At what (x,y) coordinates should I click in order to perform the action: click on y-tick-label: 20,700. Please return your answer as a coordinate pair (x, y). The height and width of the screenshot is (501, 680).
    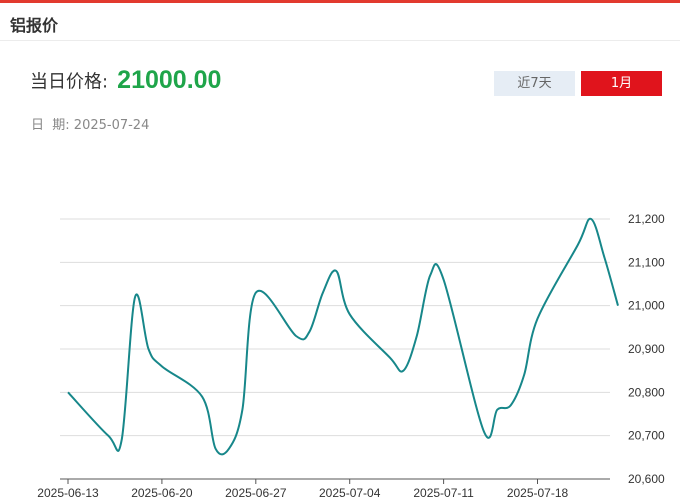
    Looking at the image, I should click on (646, 436).